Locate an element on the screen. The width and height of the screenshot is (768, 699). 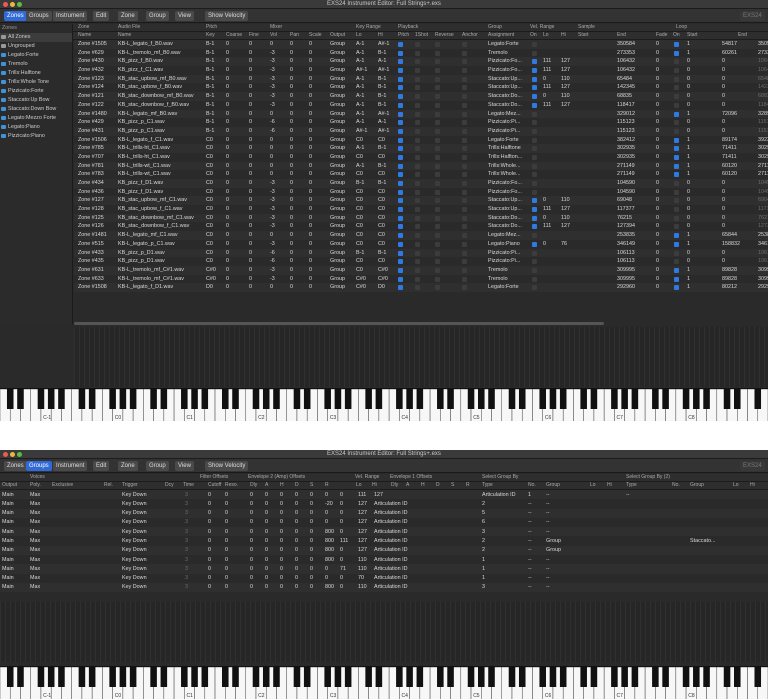
col-header: No. is located at coordinates (532, 485).